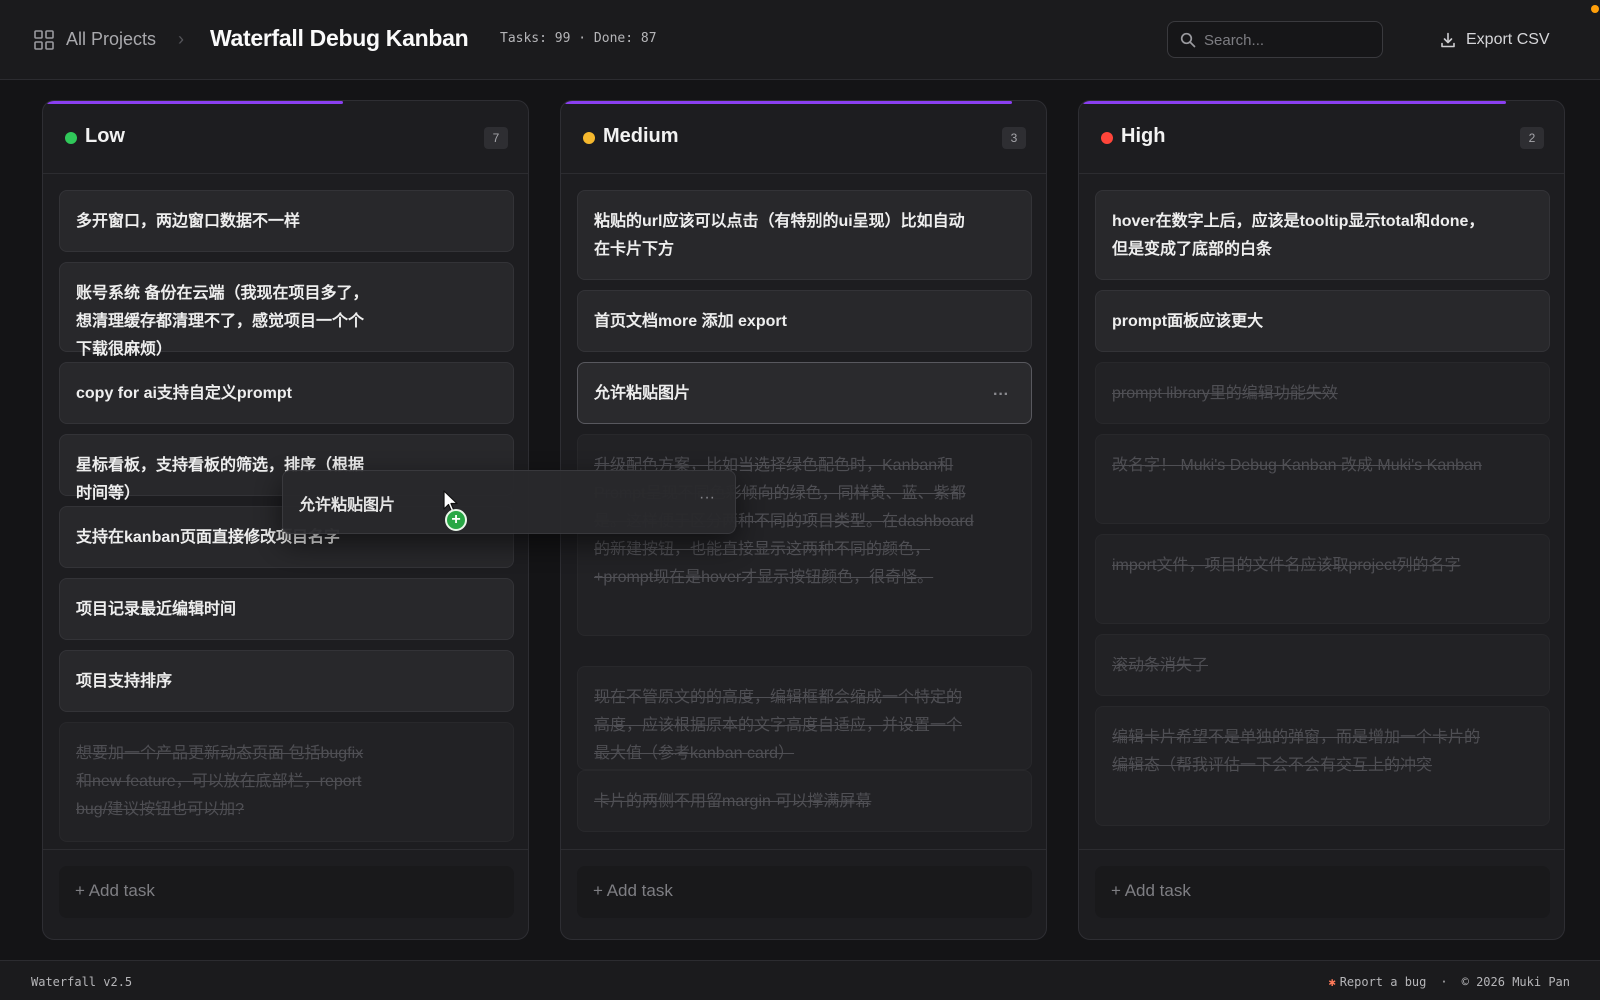 The height and width of the screenshot is (1000, 1600). I want to click on task-card: prompt library里的编辑功能失效, so click(1322, 393).